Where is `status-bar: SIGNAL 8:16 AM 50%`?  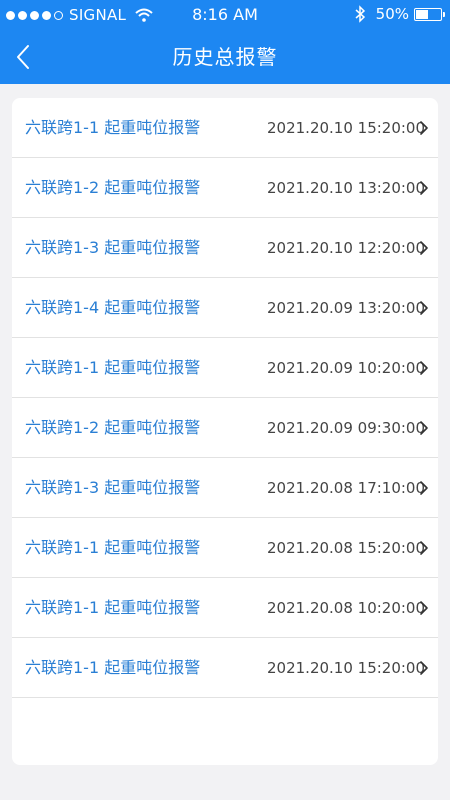 status-bar: SIGNAL 8:16 AM 50% is located at coordinates (225, 15).